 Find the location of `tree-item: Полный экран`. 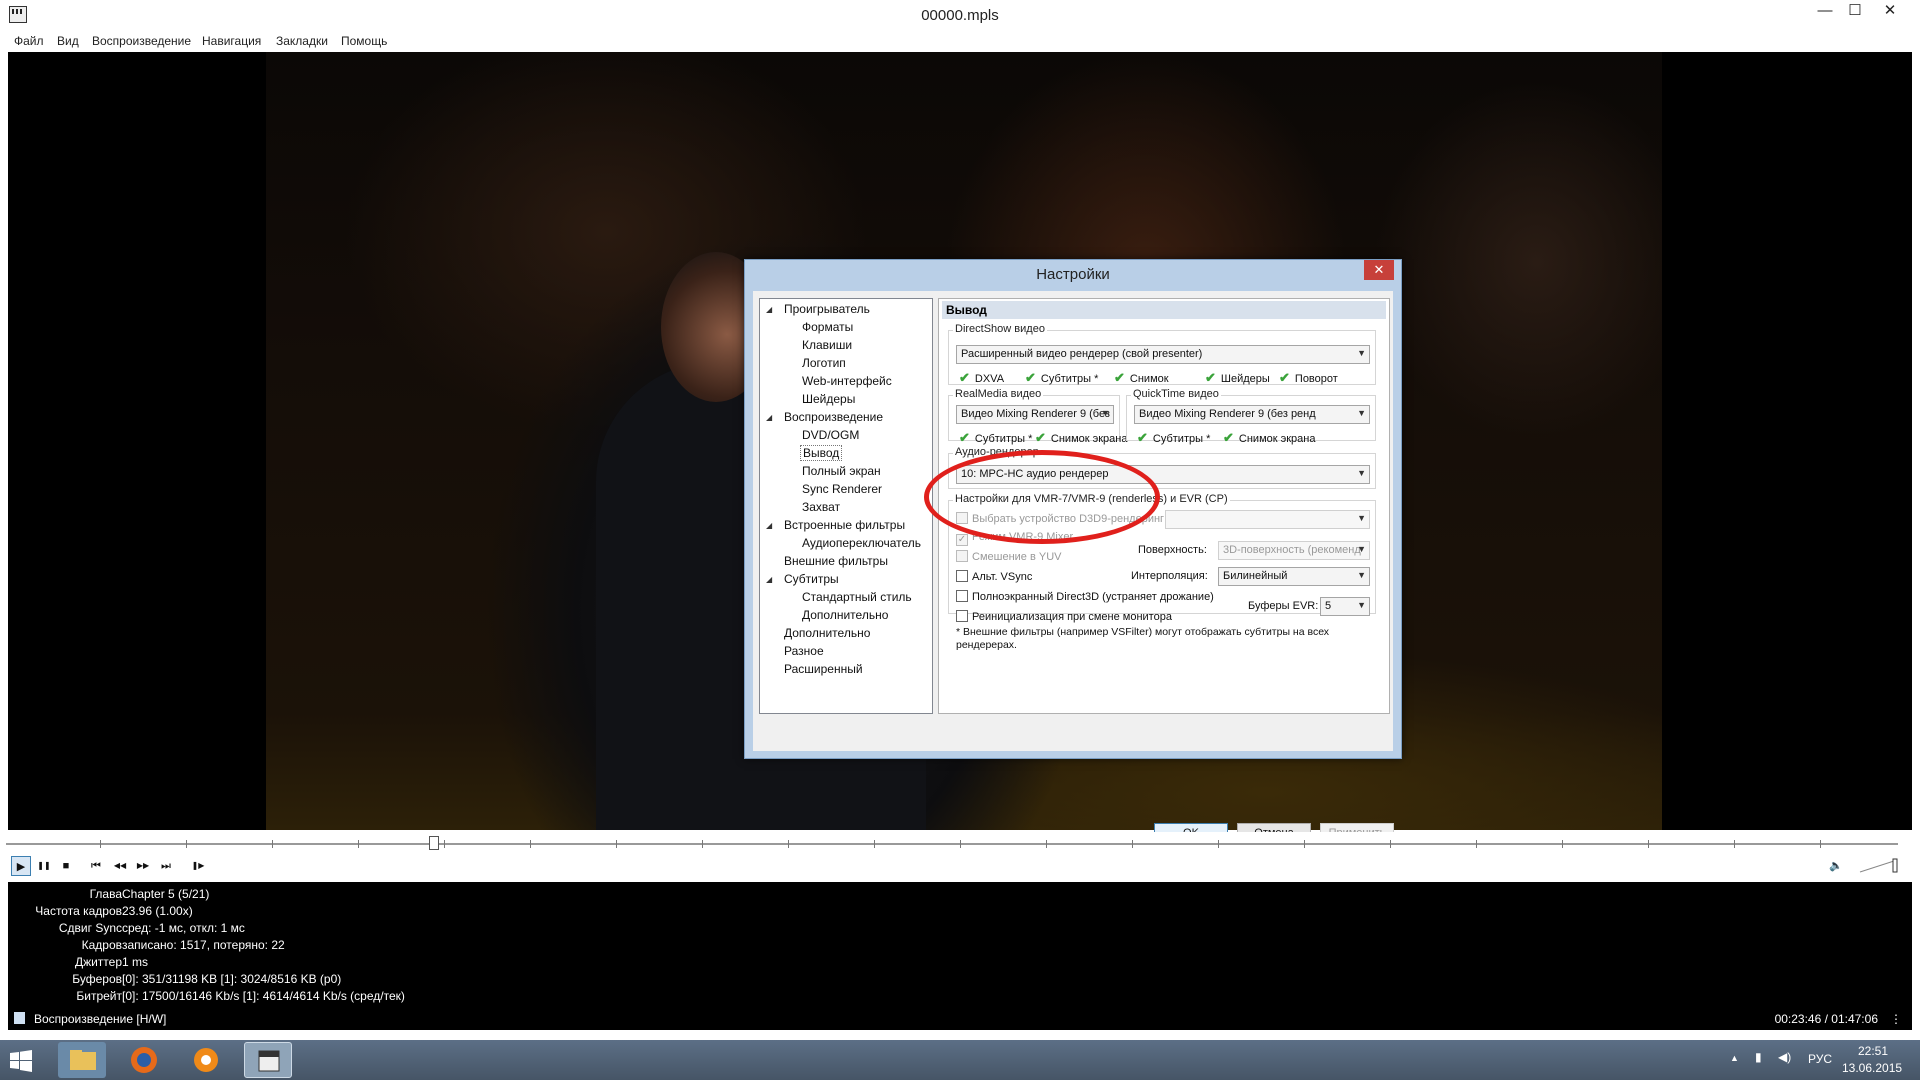

tree-item: Полный экран is located at coordinates (841, 471).